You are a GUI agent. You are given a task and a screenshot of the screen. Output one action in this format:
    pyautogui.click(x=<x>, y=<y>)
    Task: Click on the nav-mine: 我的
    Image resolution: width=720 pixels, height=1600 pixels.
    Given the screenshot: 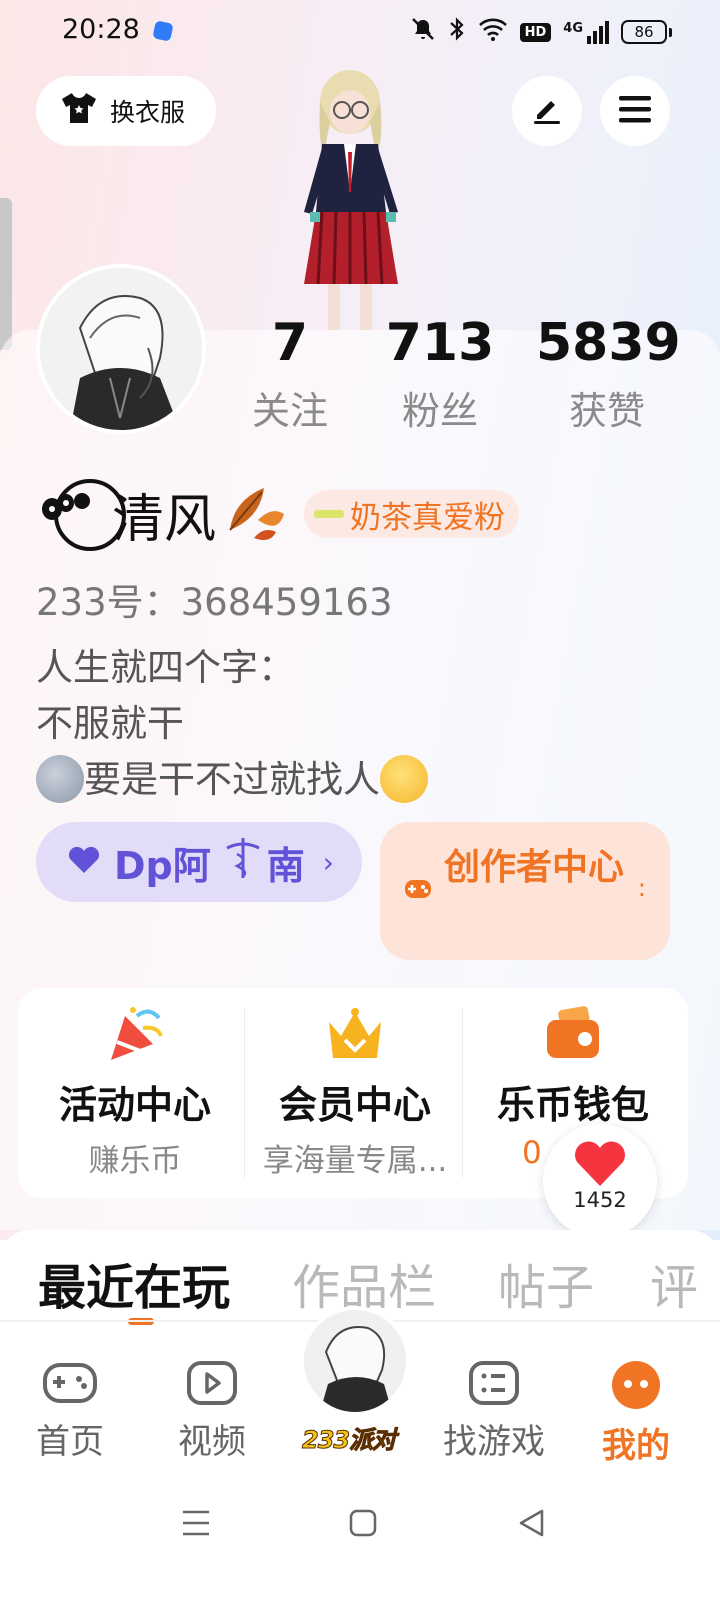 What is the action you would take?
    pyautogui.click(x=636, y=1413)
    